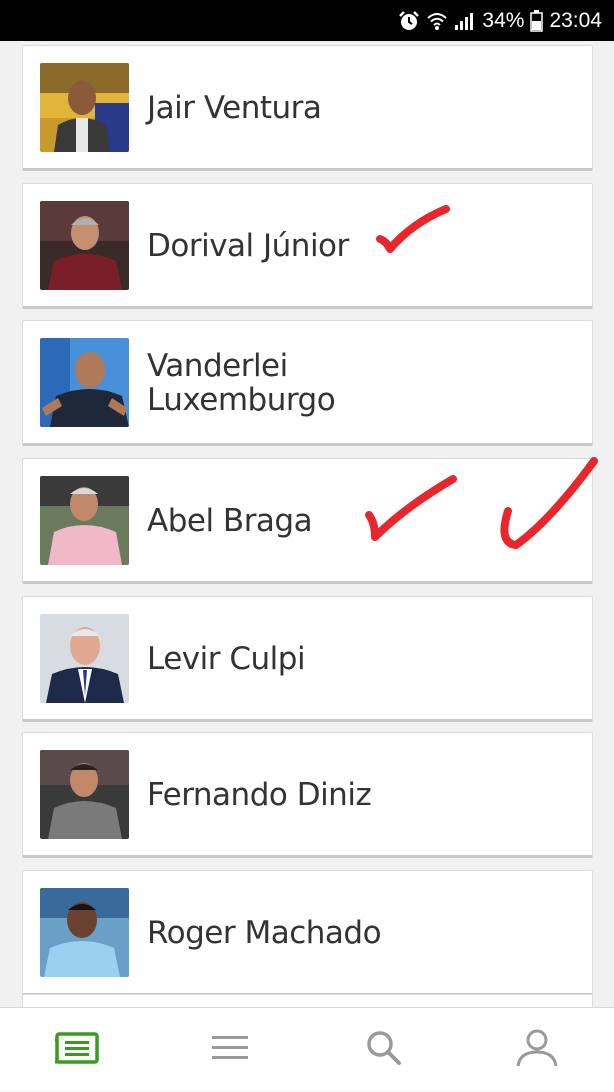  Describe the element at coordinates (259, 794) in the screenshot. I see `coach-name: Fernando Diniz` at that location.